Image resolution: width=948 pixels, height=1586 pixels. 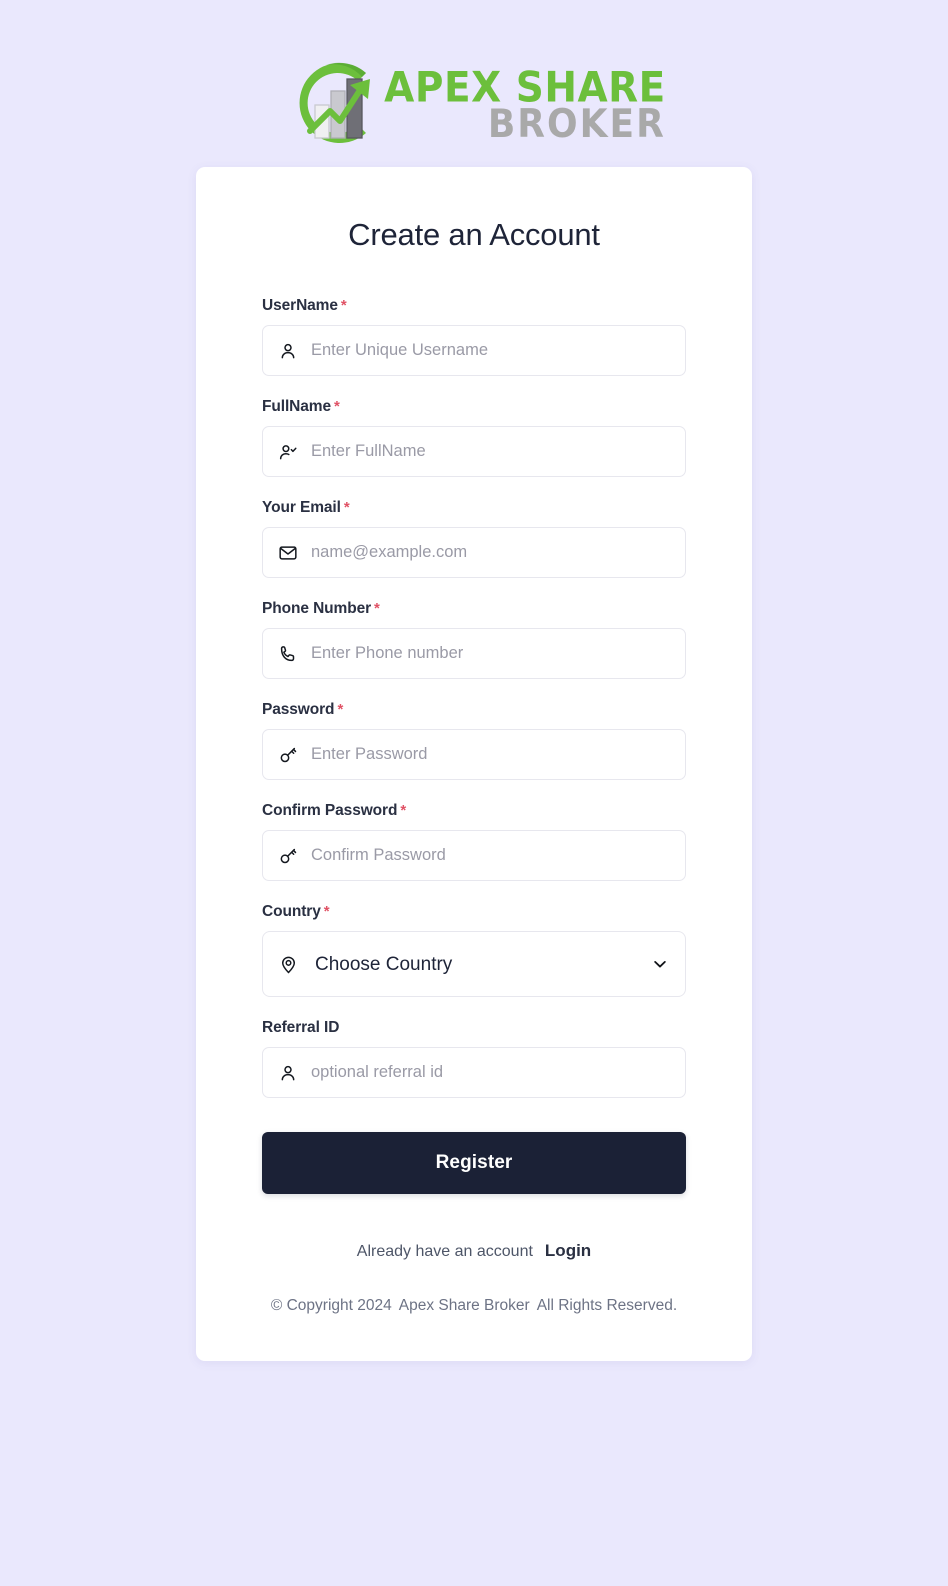 I want to click on label-country-text: Country, so click(x=291, y=911).